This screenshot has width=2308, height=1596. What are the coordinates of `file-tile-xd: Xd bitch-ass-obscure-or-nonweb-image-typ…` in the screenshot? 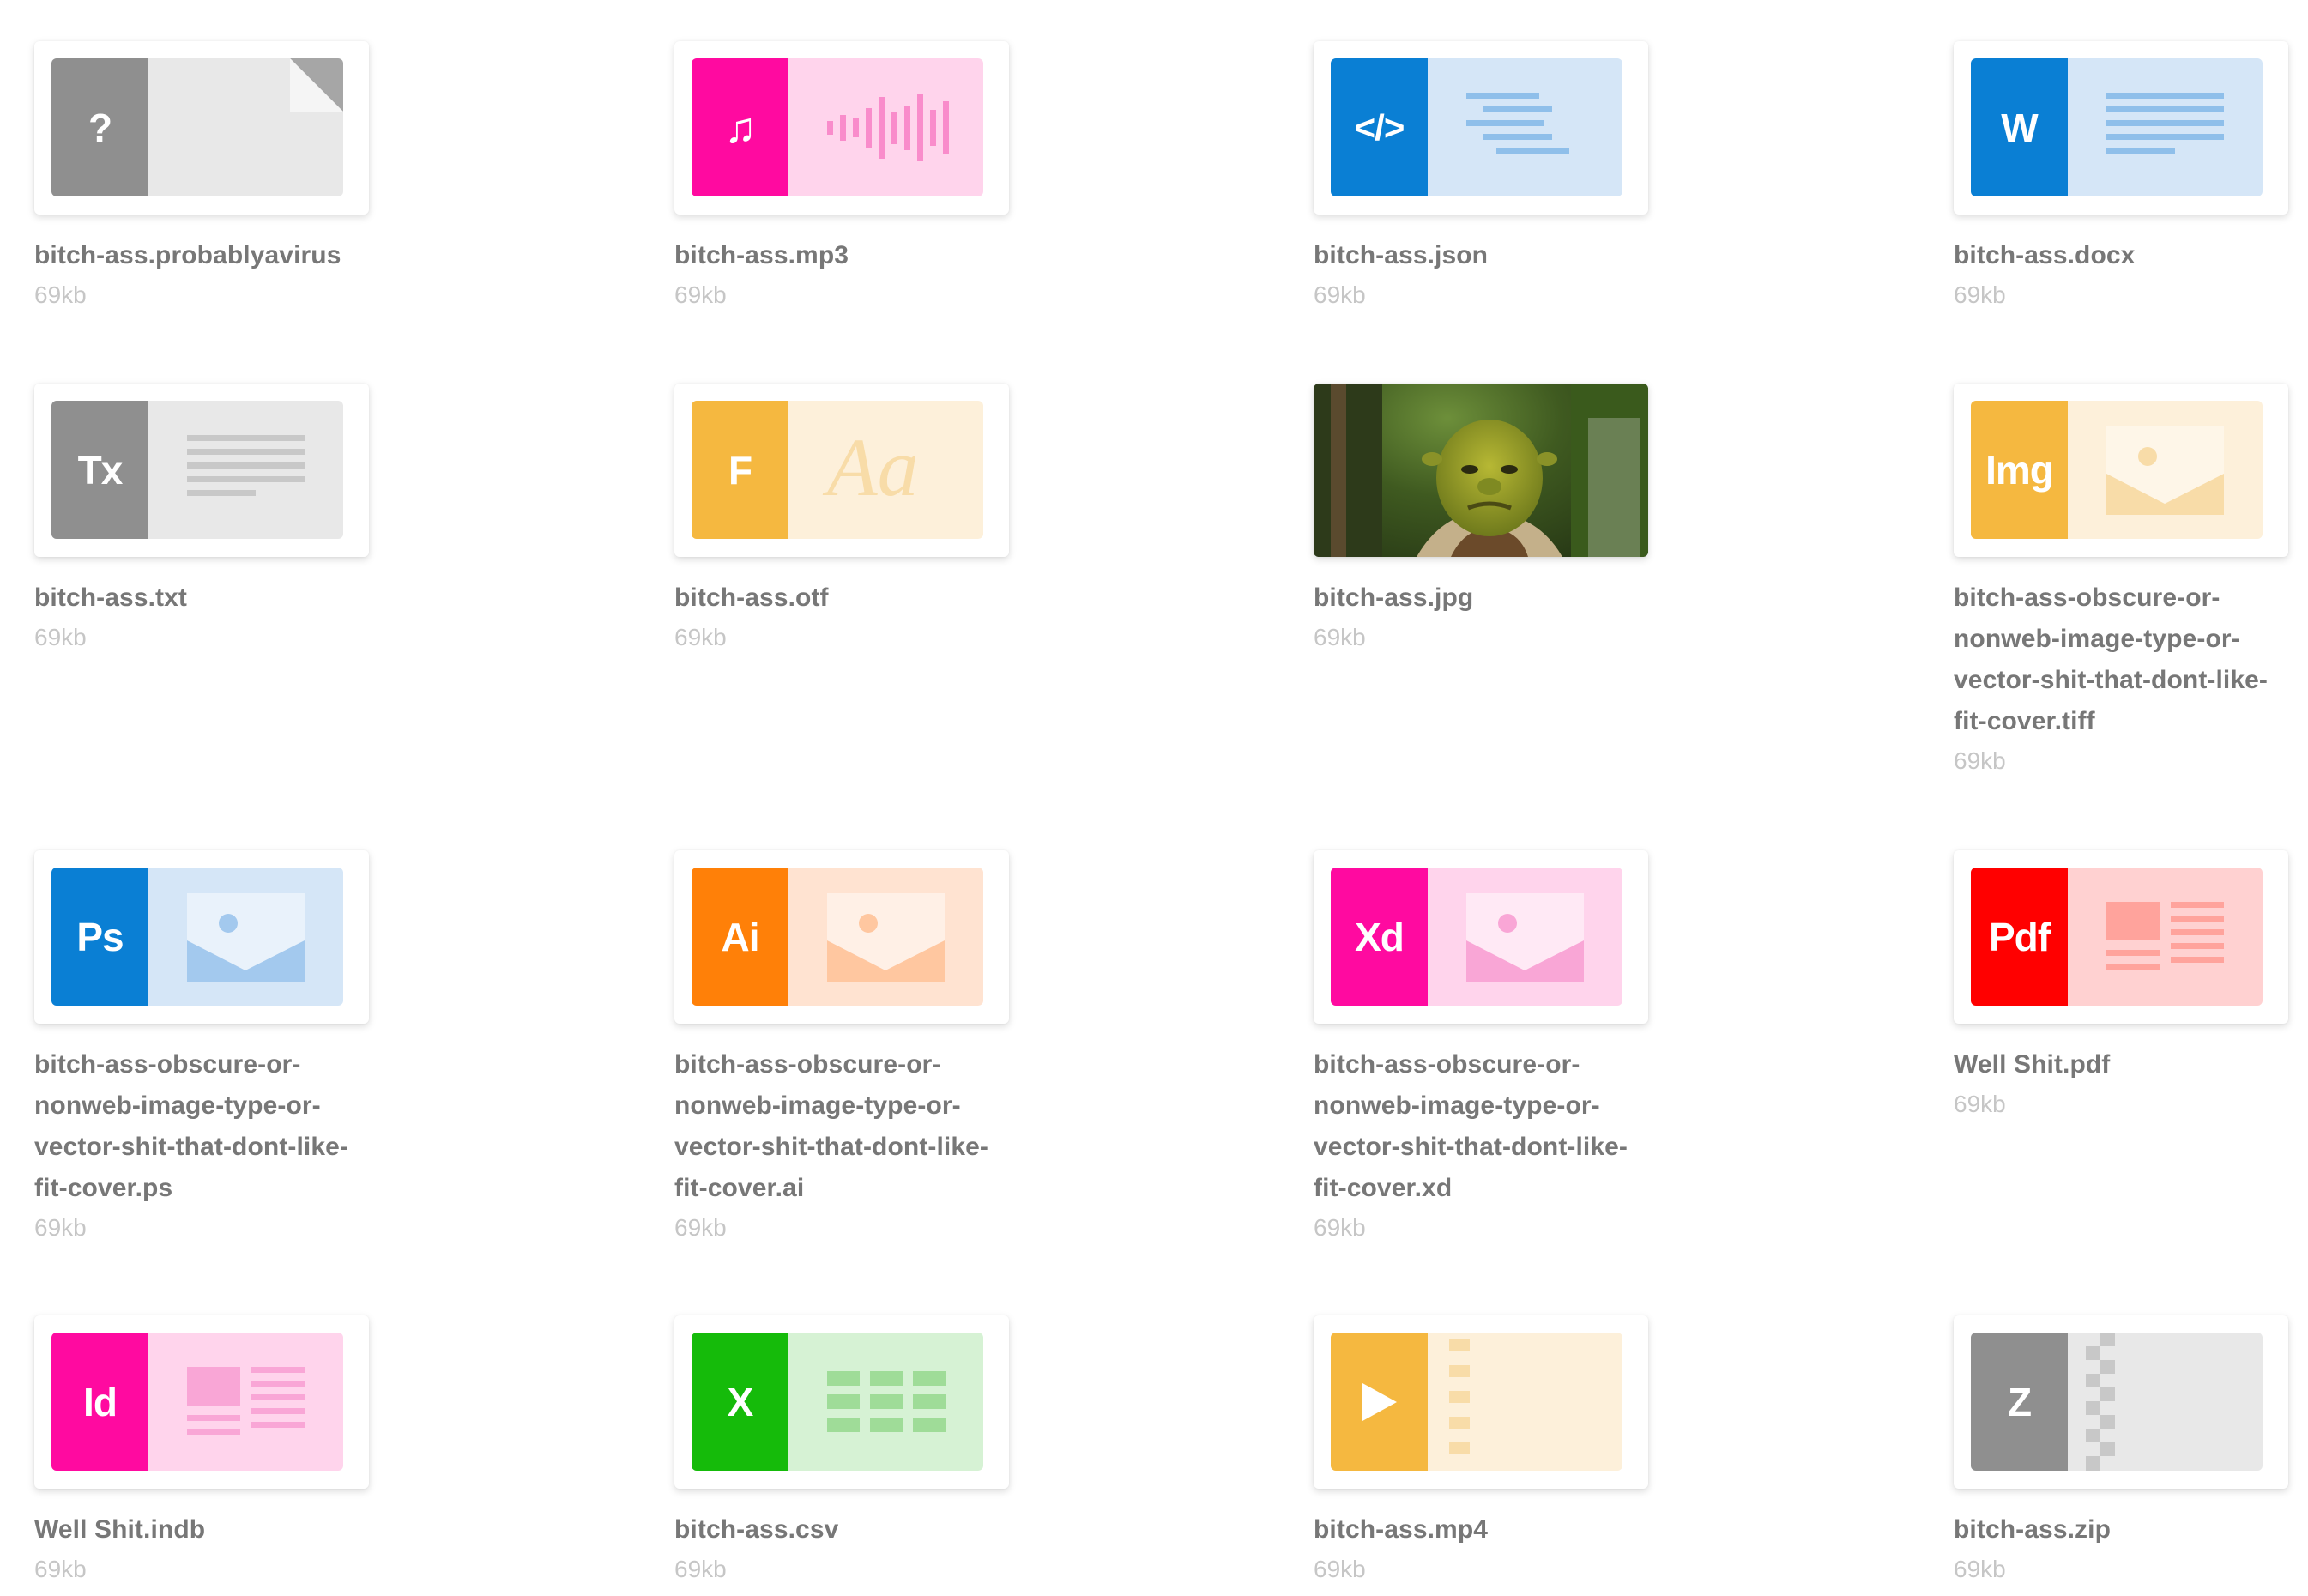 It's located at (1481, 1048).